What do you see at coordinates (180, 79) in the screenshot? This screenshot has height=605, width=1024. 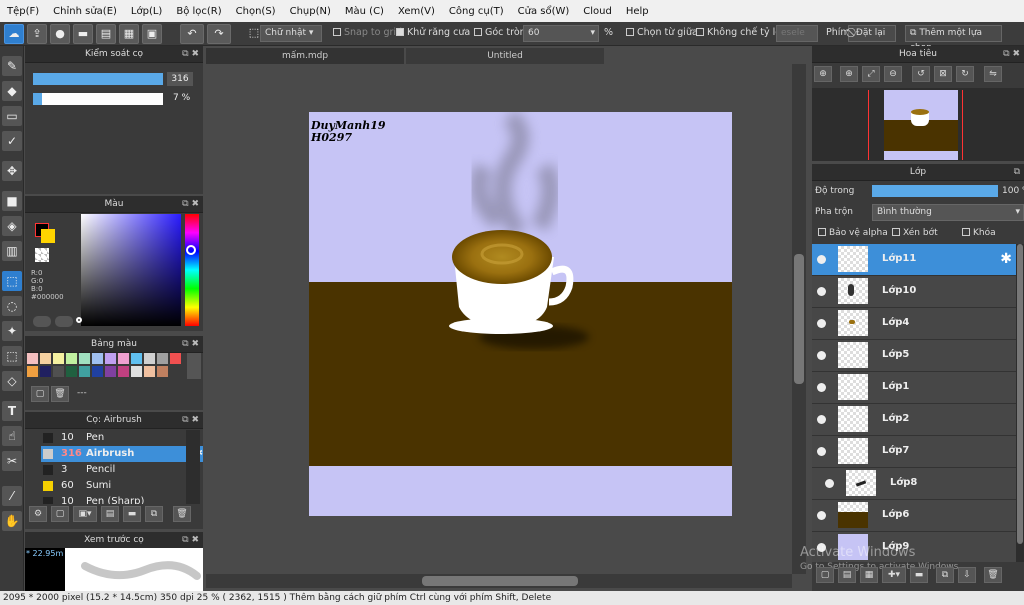 I see `size-value: 316` at bounding box center [180, 79].